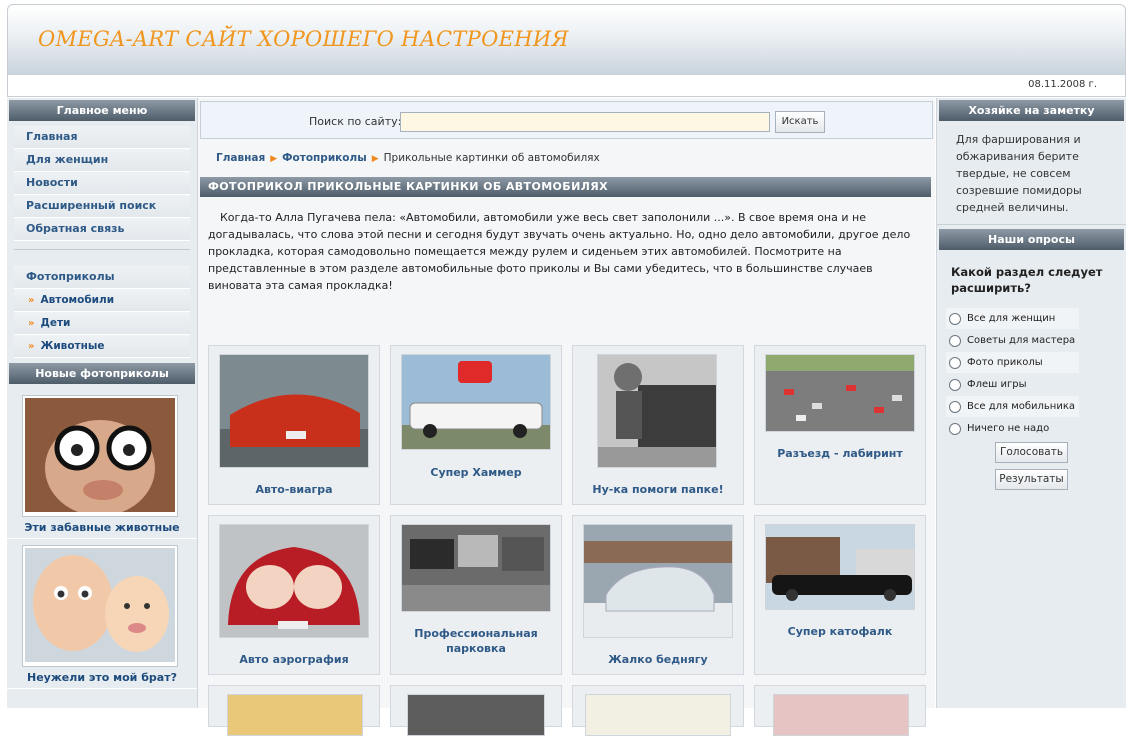  What do you see at coordinates (1021, 340) in the screenshot?
I see `poll-option-label: Советы для мастера` at bounding box center [1021, 340].